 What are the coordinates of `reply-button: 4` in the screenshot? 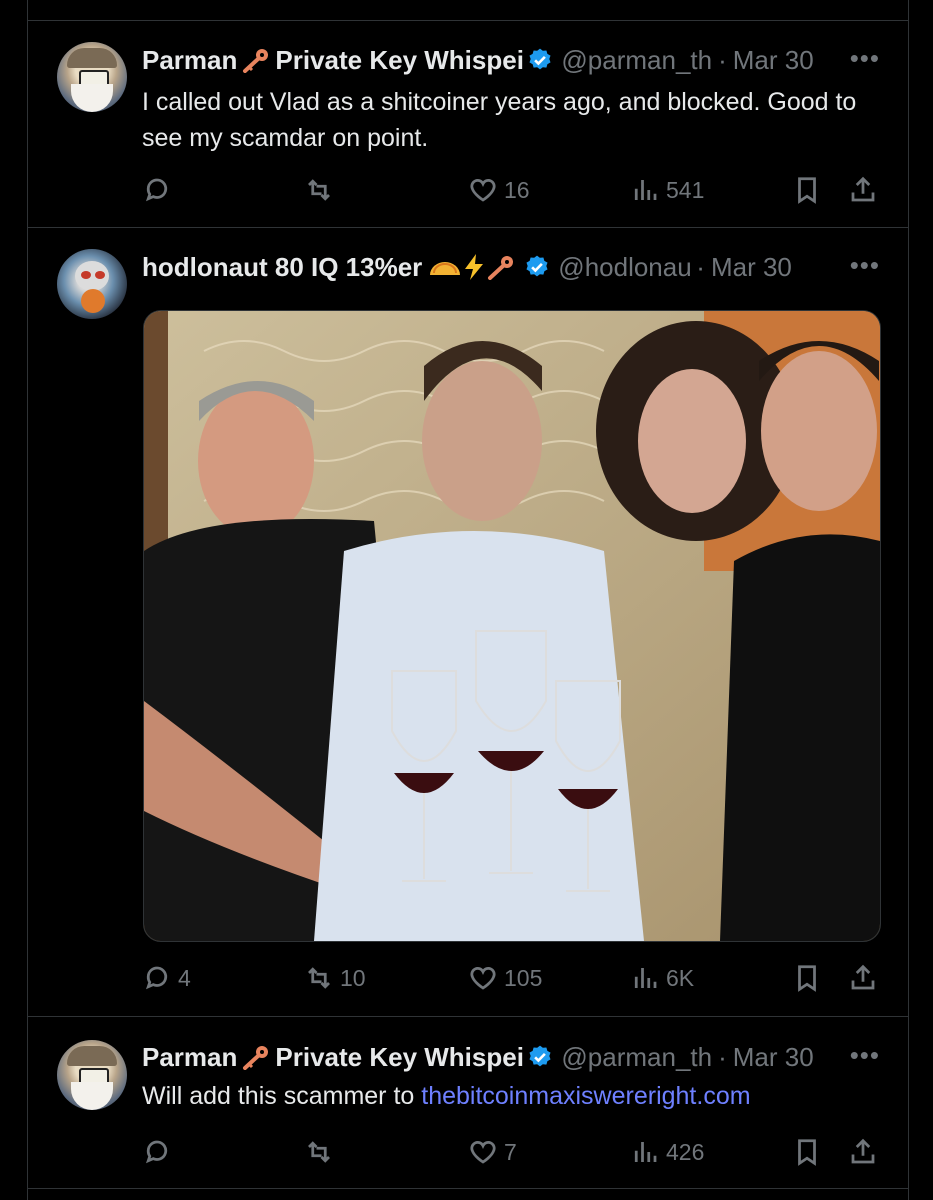 It's located at (166, 978).